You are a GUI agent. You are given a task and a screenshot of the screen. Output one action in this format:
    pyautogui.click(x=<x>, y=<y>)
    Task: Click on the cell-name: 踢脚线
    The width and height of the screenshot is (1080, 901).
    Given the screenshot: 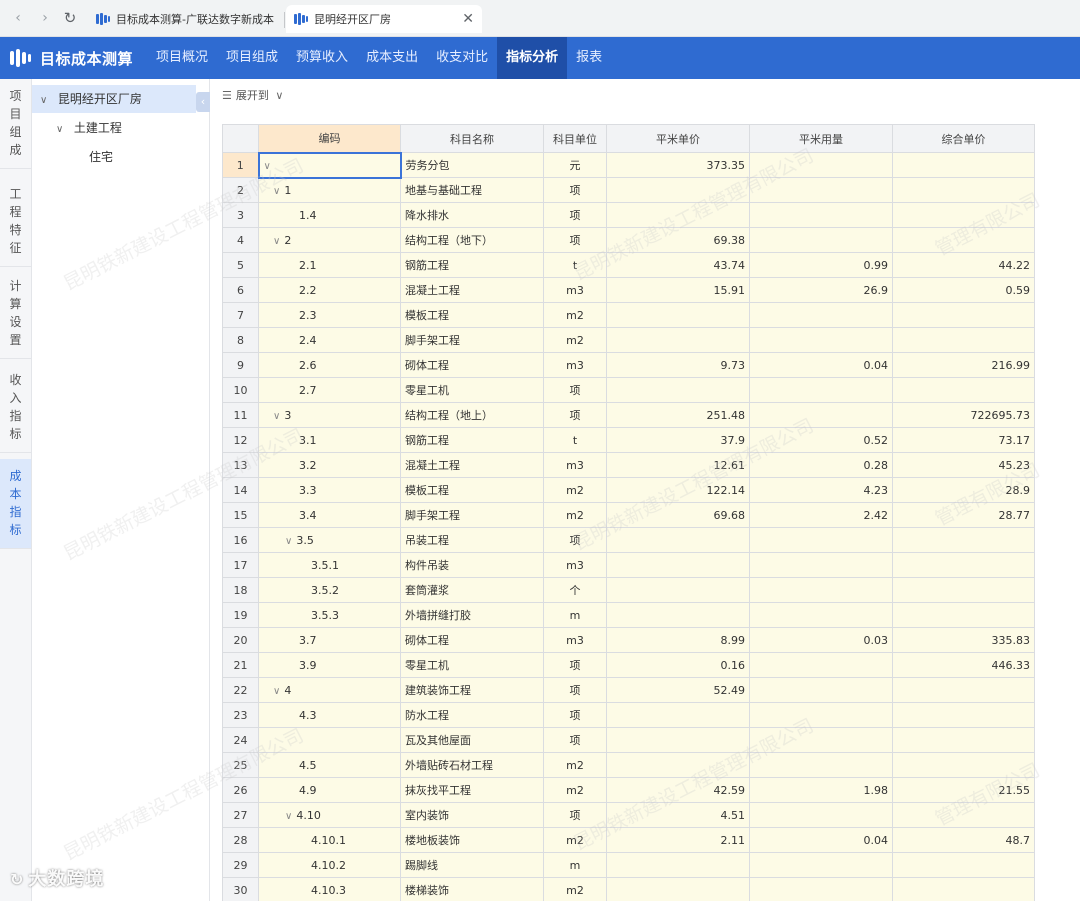 What is the action you would take?
    pyautogui.click(x=472, y=865)
    